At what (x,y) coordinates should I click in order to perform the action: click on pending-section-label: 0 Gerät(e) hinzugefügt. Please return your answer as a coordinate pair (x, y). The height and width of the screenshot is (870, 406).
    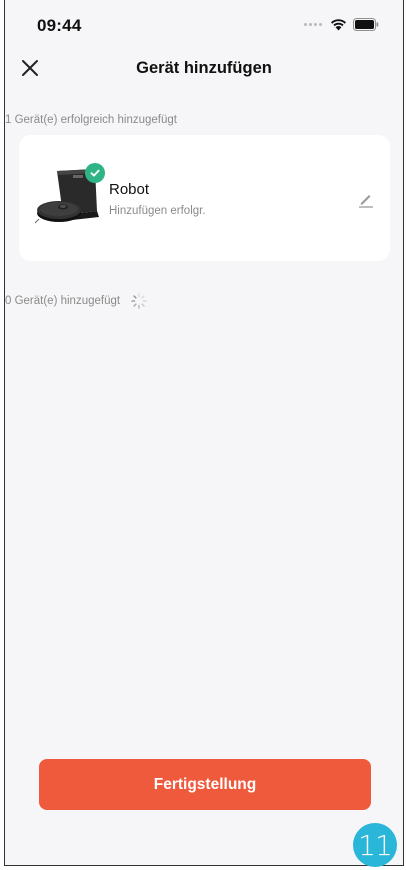
    Looking at the image, I should click on (63, 301).